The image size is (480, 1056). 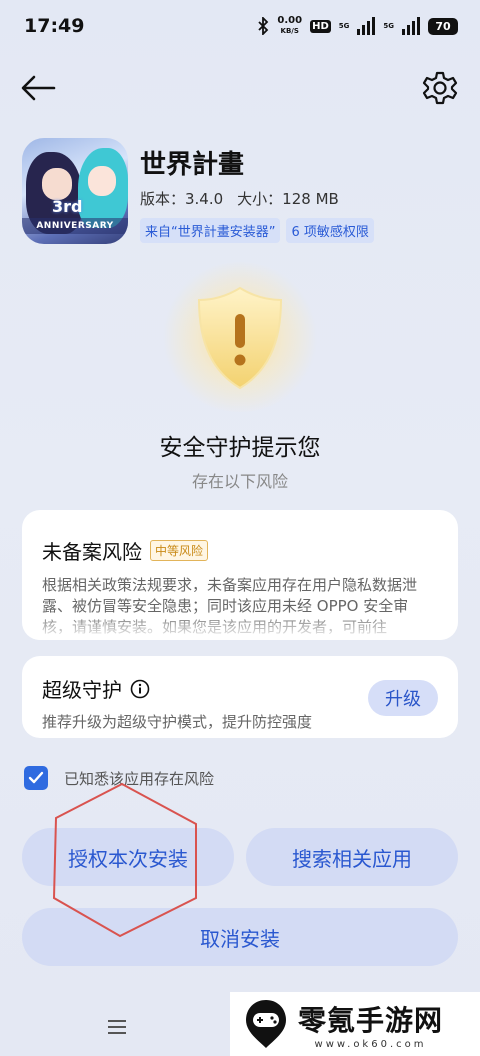 What do you see at coordinates (289, 31) in the screenshot?
I see `net-speed-unit: KB/S` at bounding box center [289, 31].